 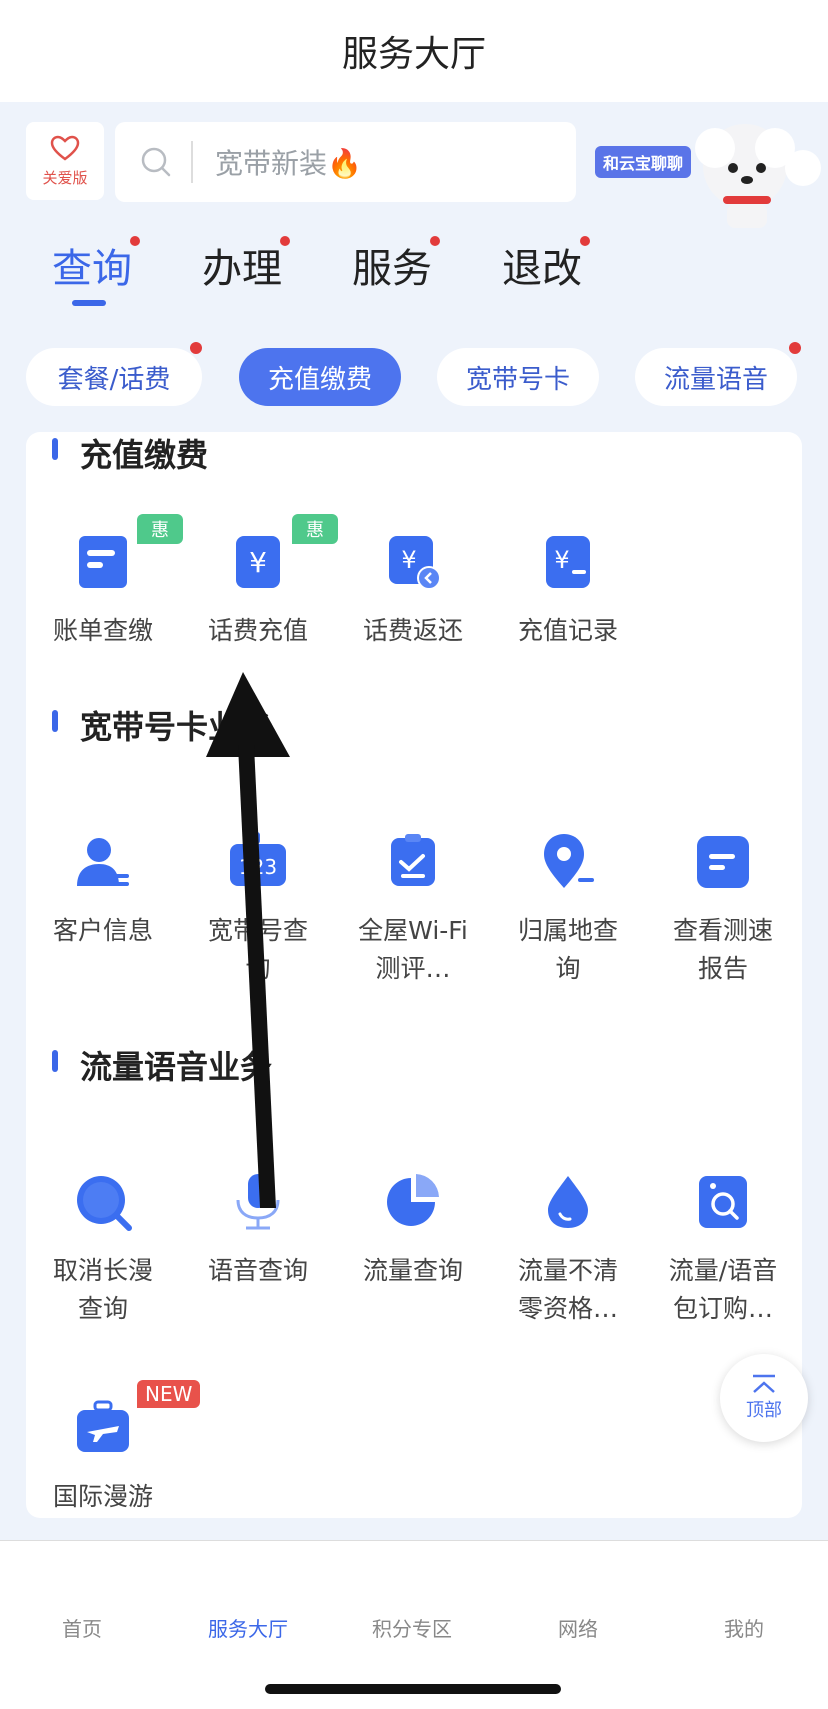 What do you see at coordinates (114, 379) in the screenshot?
I see `chip-label: 套餐/话费` at bounding box center [114, 379].